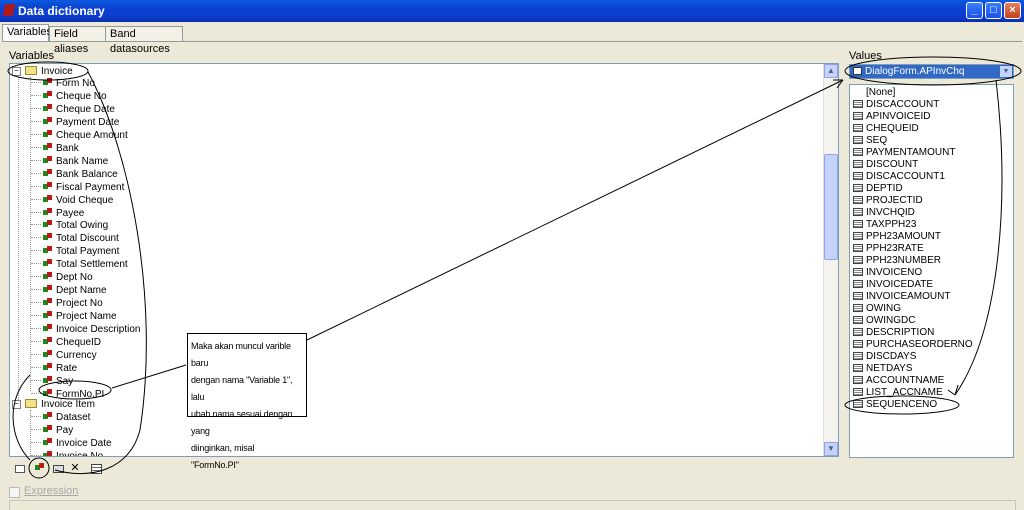  I want to click on tree-variable-item: Bank Name, so click(69, 161).